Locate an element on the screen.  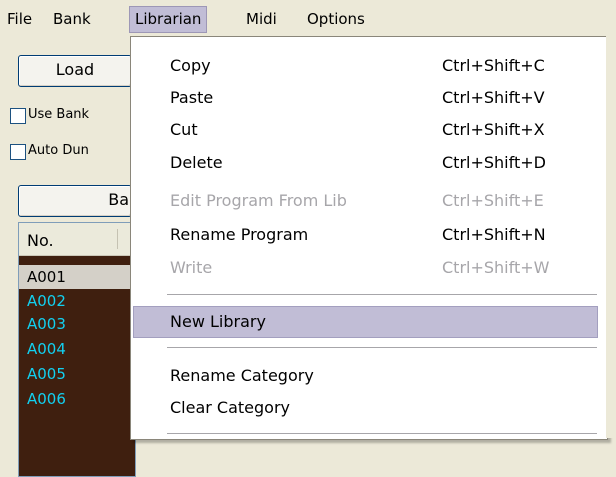
menu-file: File is located at coordinates (19, 19).